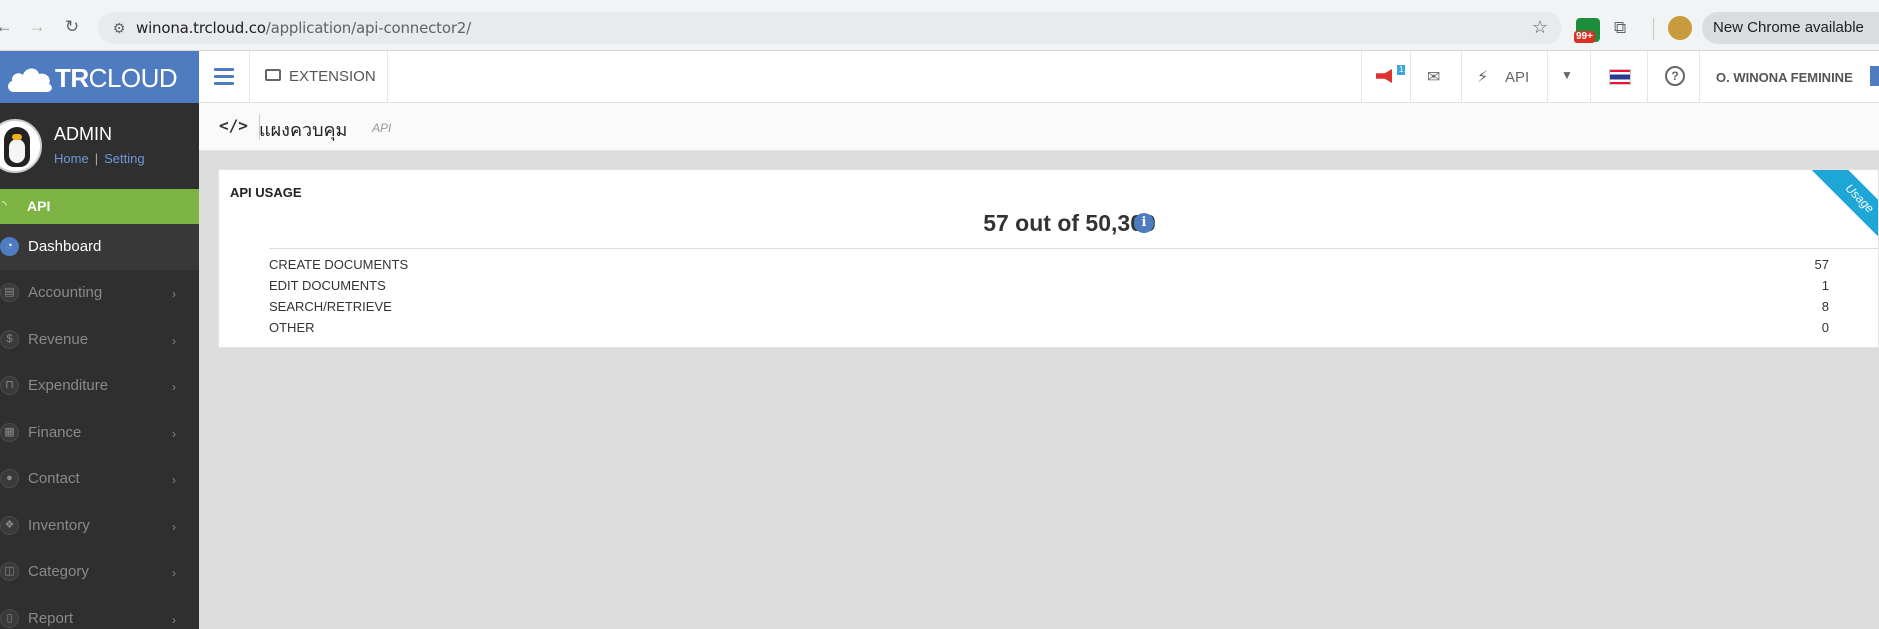  What do you see at coordinates (1049, 285) in the screenshot?
I see `usage-row: EDIT DOCUMENTS 1` at bounding box center [1049, 285].